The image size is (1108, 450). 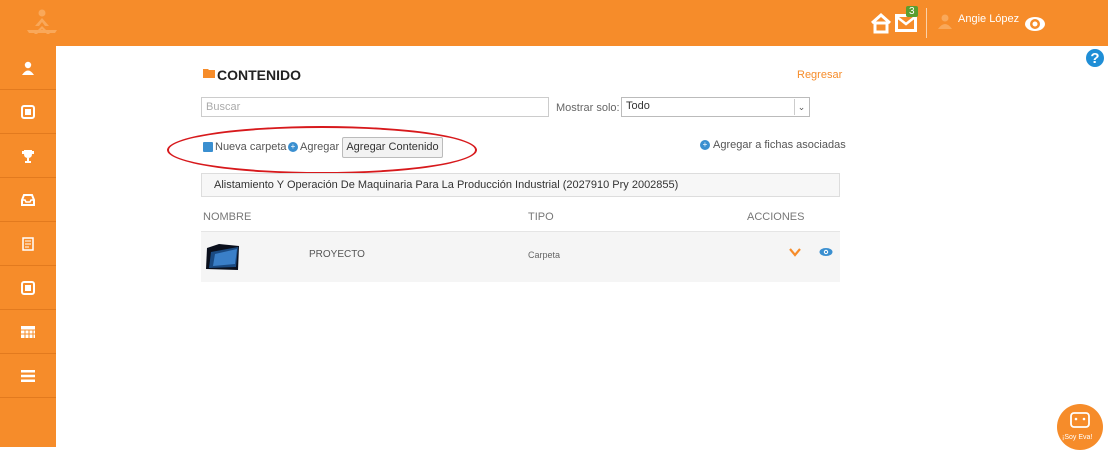 I want to click on sidebar-item-menu, so click(x=28, y=376).